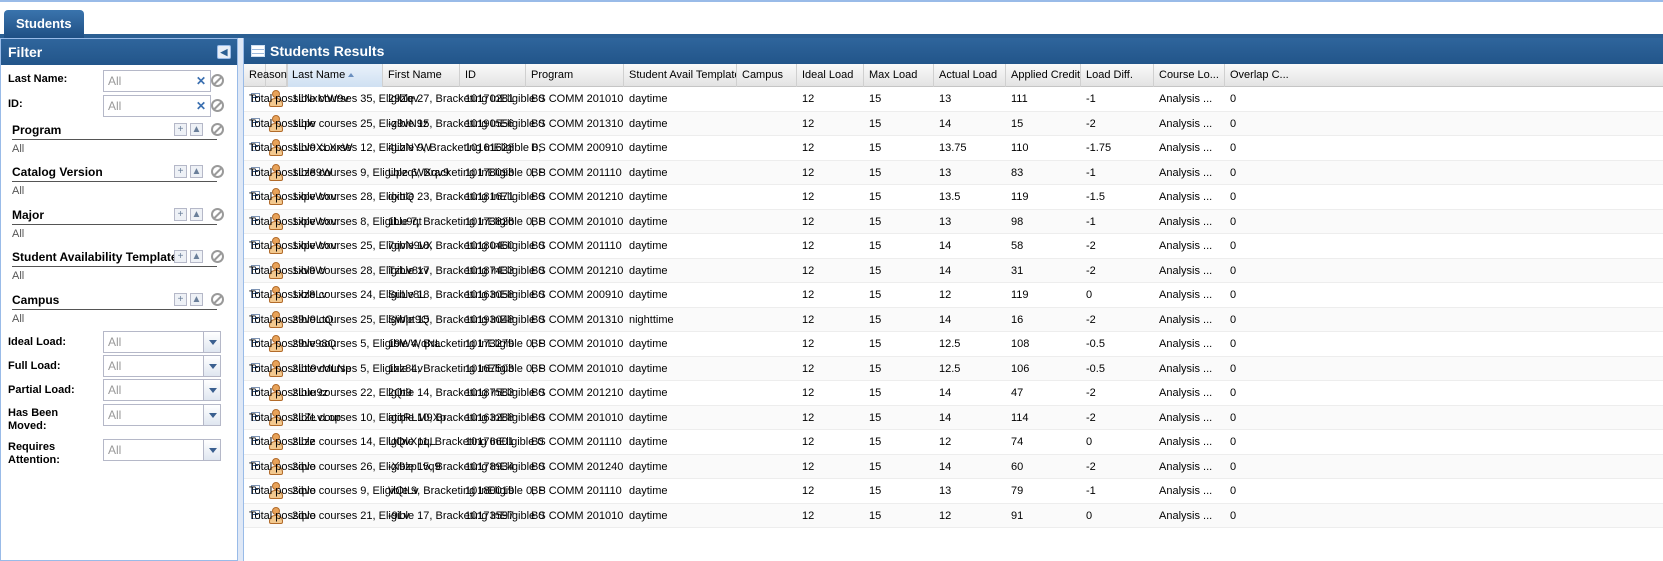 The width and height of the screenshot is (1663, 561). Describe the element at coordinates (266, 75) in the screenshot. I see `column-header: Reason` at that location.